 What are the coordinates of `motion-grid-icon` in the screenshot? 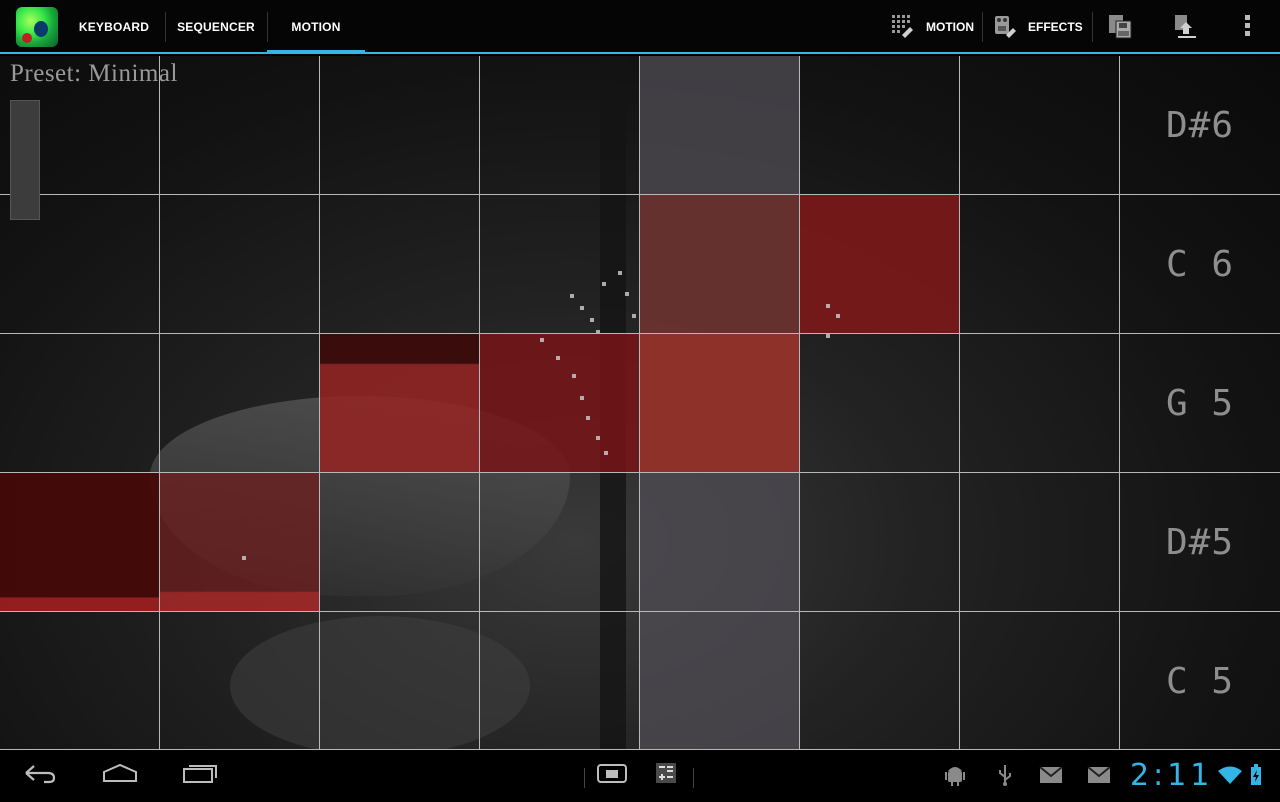 It's located at (903, 27).